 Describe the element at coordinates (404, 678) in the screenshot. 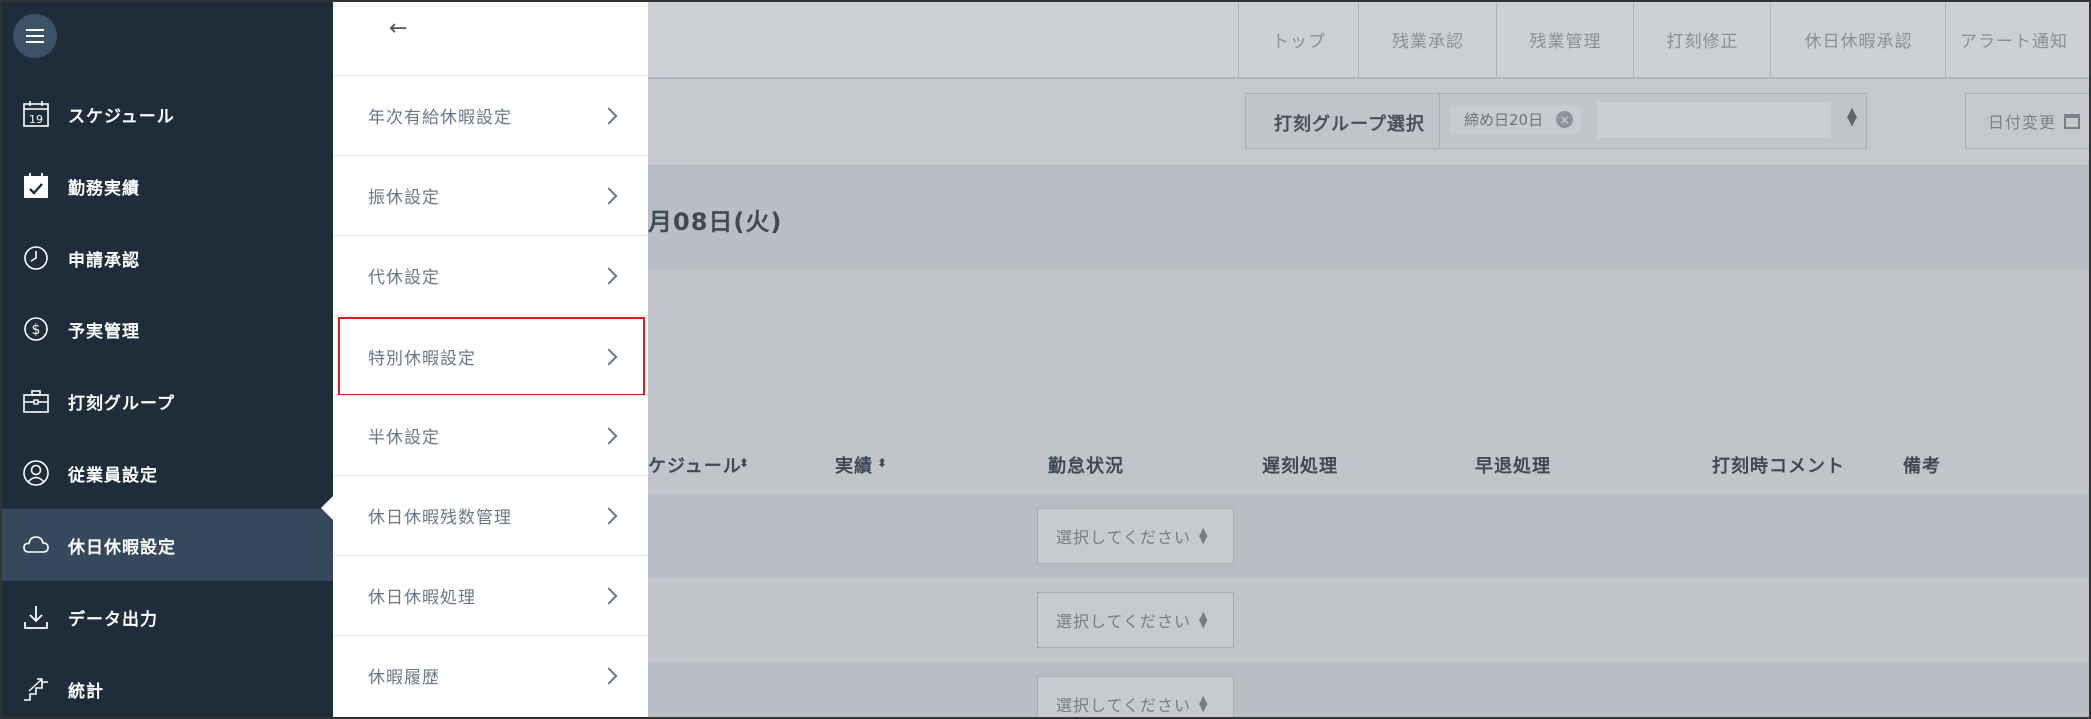

I see `submenu-item-label: 休暇履歴` at that location.